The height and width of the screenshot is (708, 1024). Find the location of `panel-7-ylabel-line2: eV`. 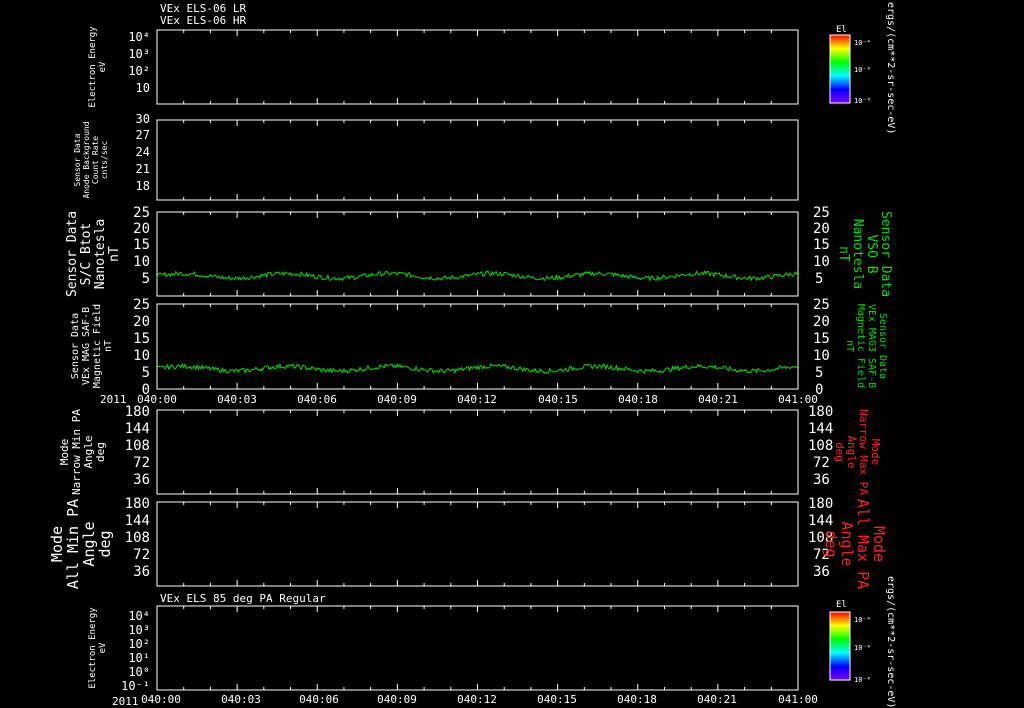

panel-7-ylabel-line2: eV is located at coordinates (103, 647).